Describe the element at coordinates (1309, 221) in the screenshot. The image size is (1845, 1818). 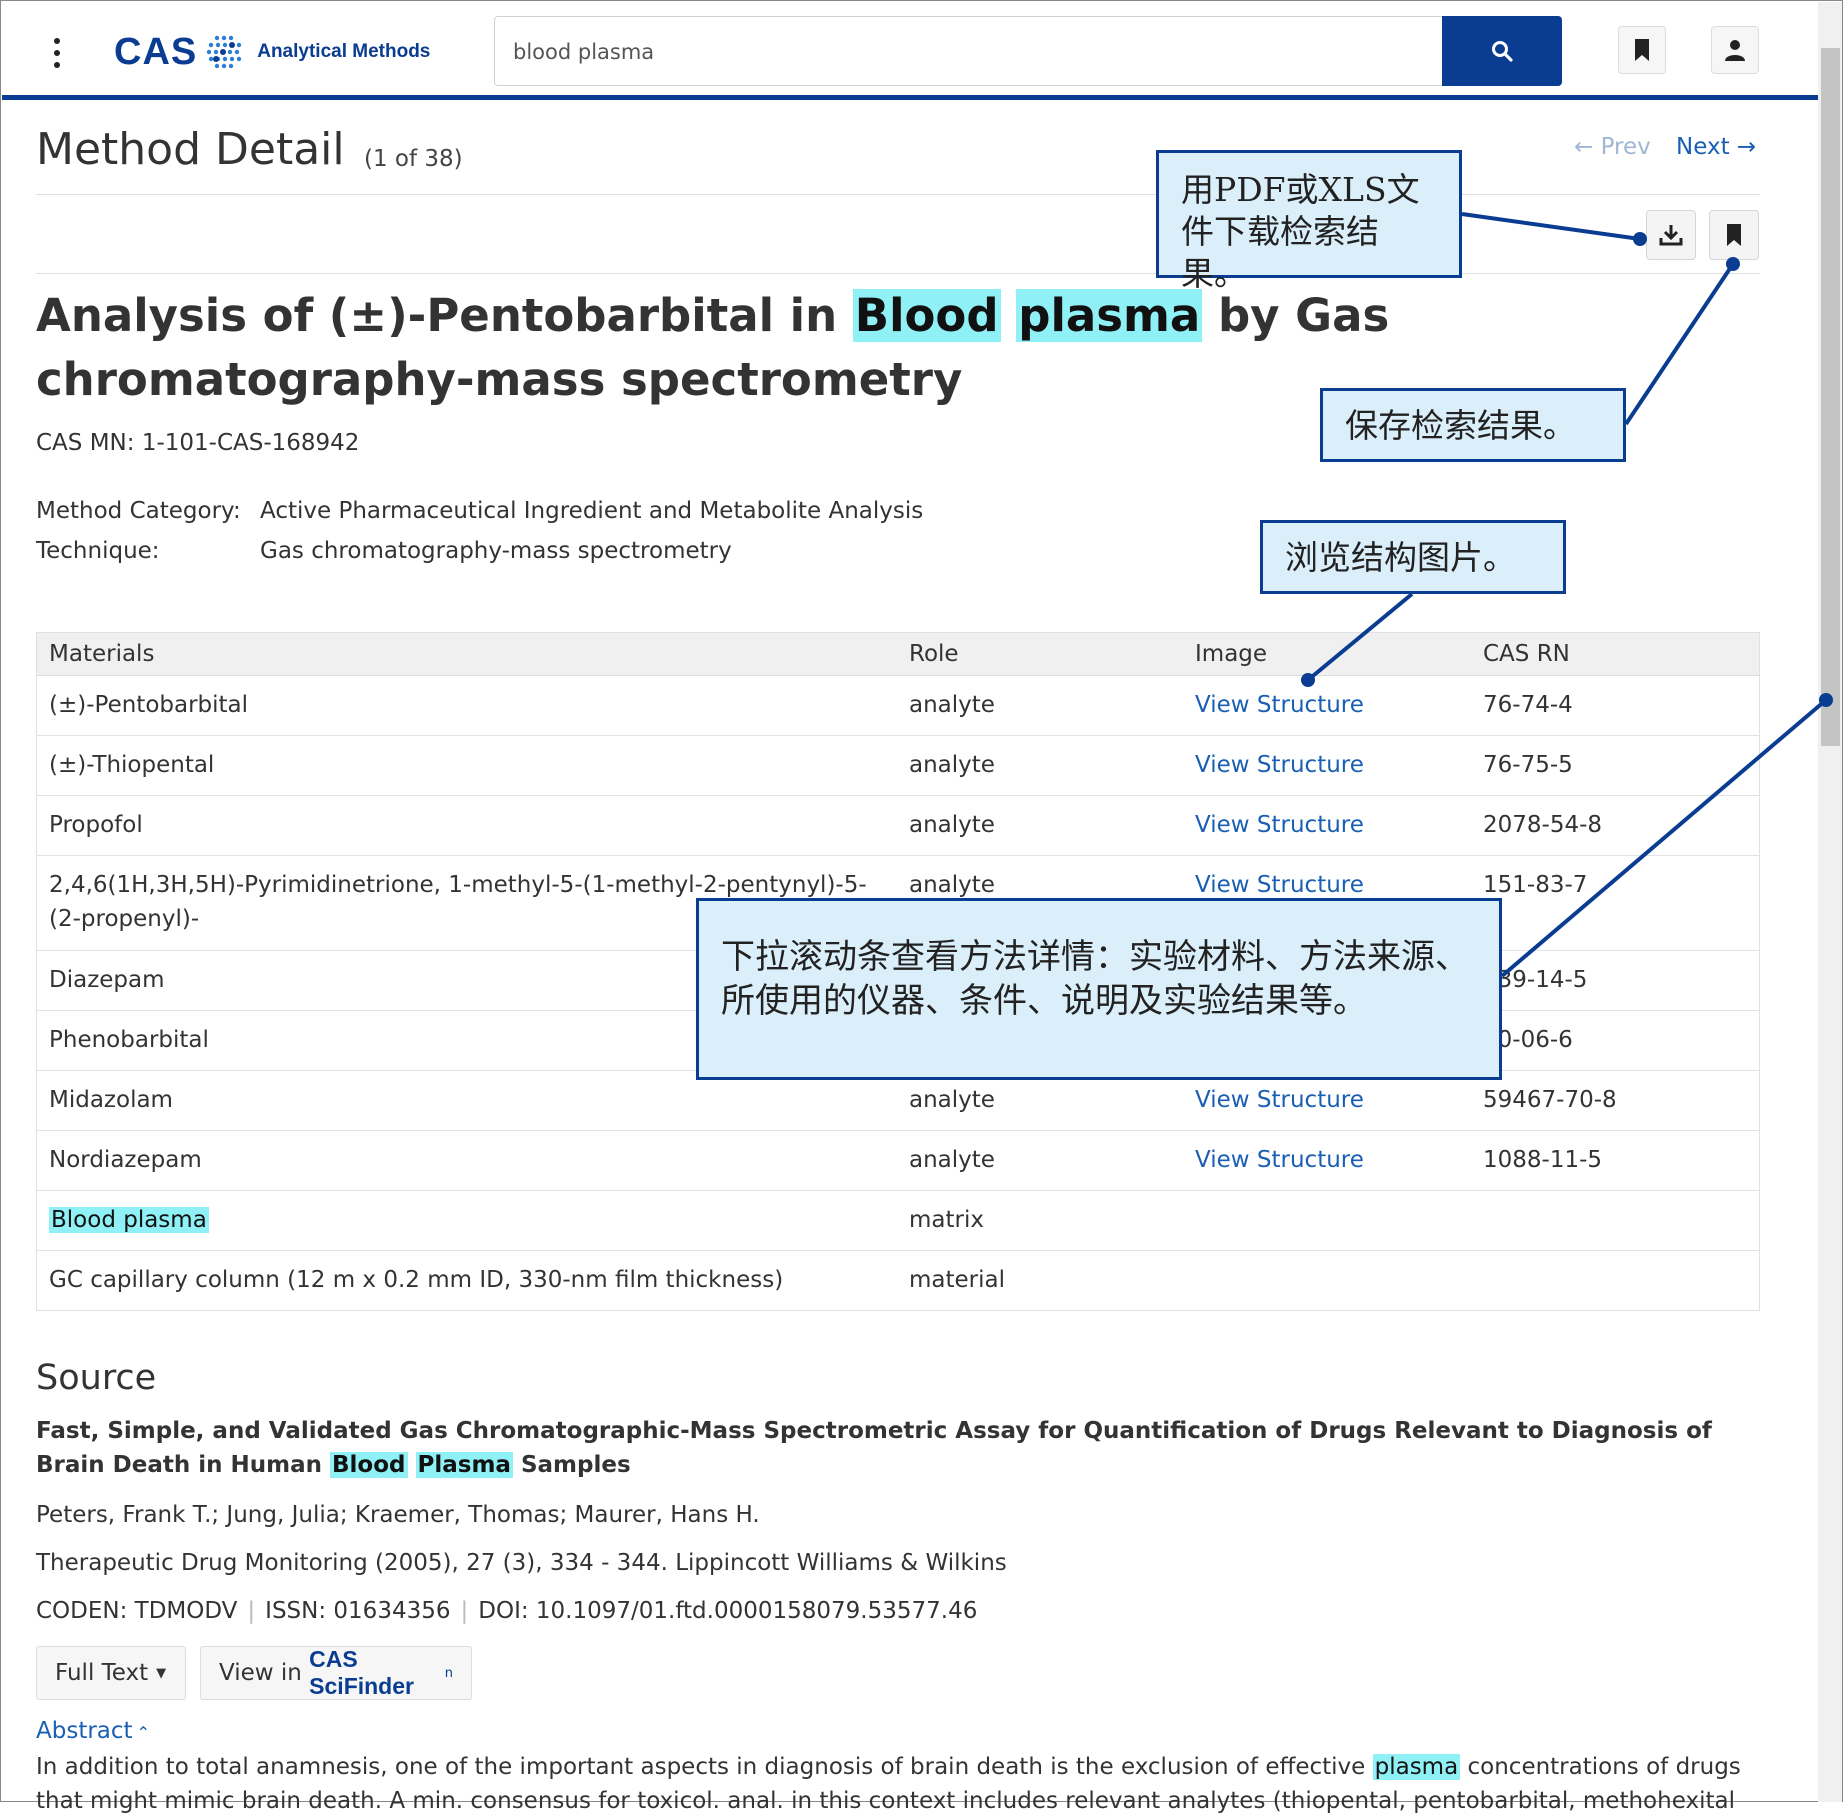
I see `callout-download: 用PDF或XLS文件下载检索结果。` at that location.